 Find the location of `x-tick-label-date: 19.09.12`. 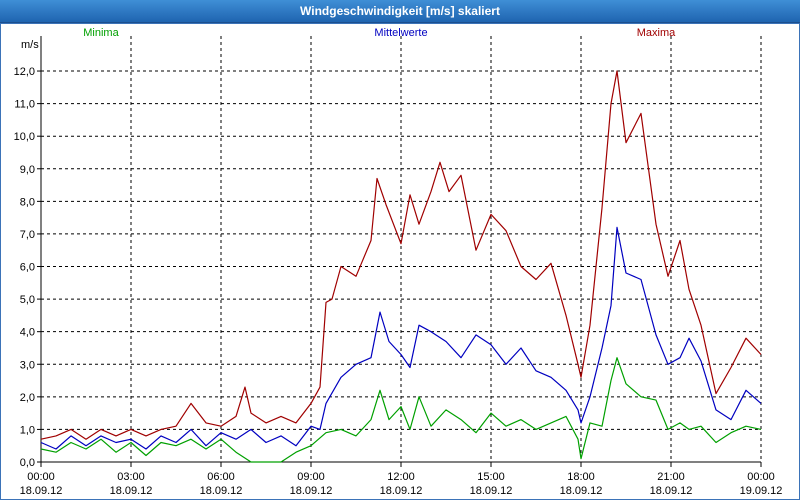

x-tick-label-date: 19.09.12 is located at coordinates (761, 491).